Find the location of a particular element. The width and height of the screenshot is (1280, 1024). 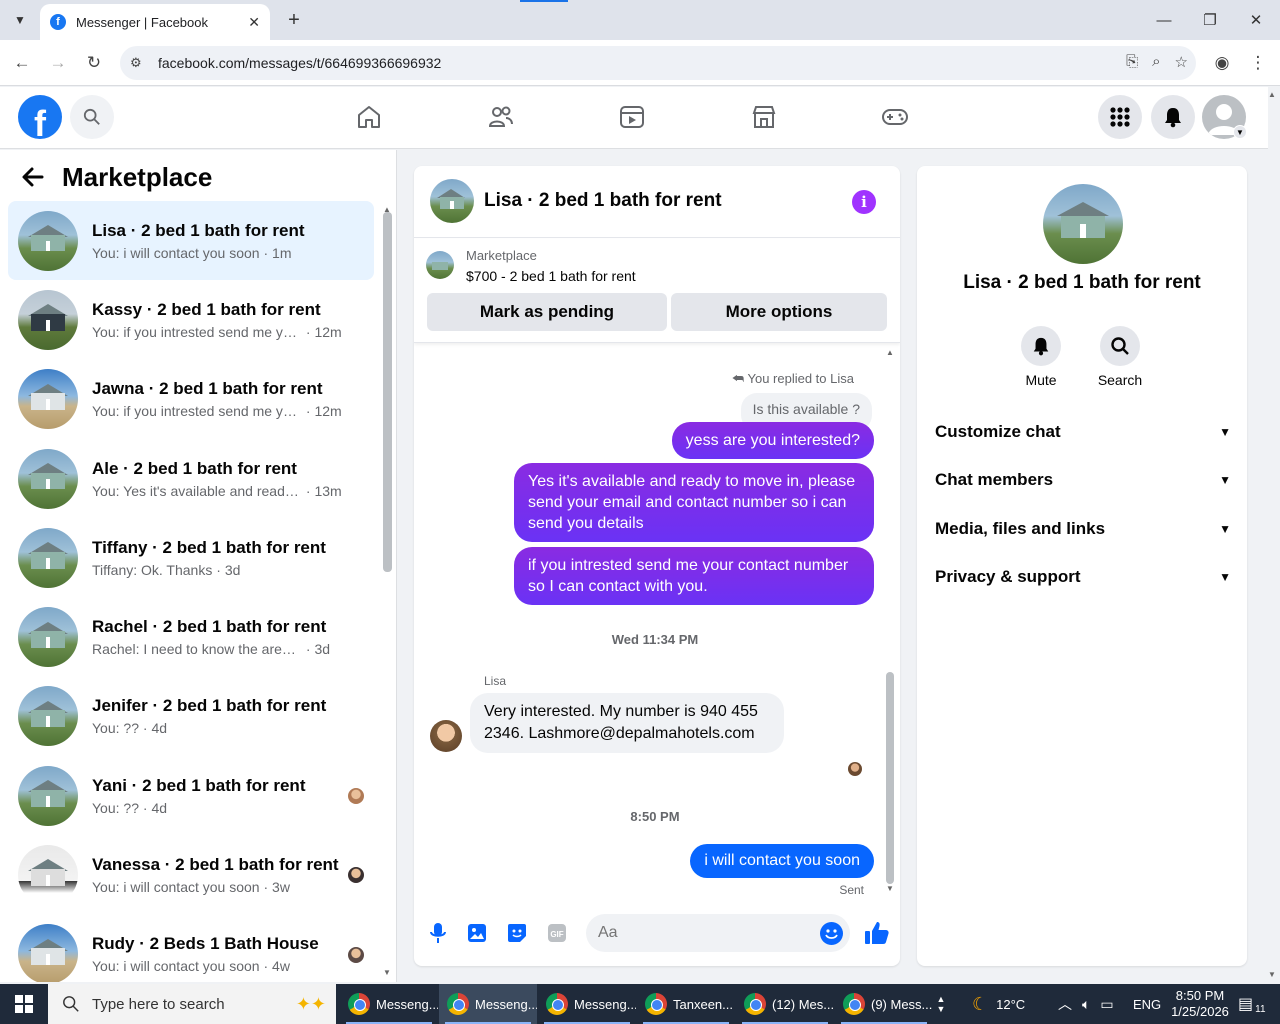

language-indicator: ENG is located at coordinates (1147, 1004).